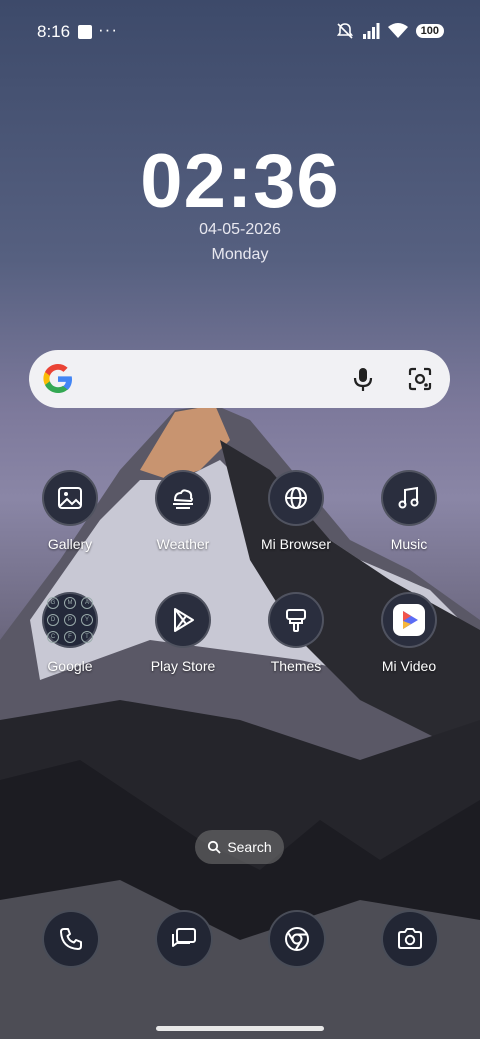 This screenshot has width=480, height=1039. I want to click on dock-messages, so click(184, 939).